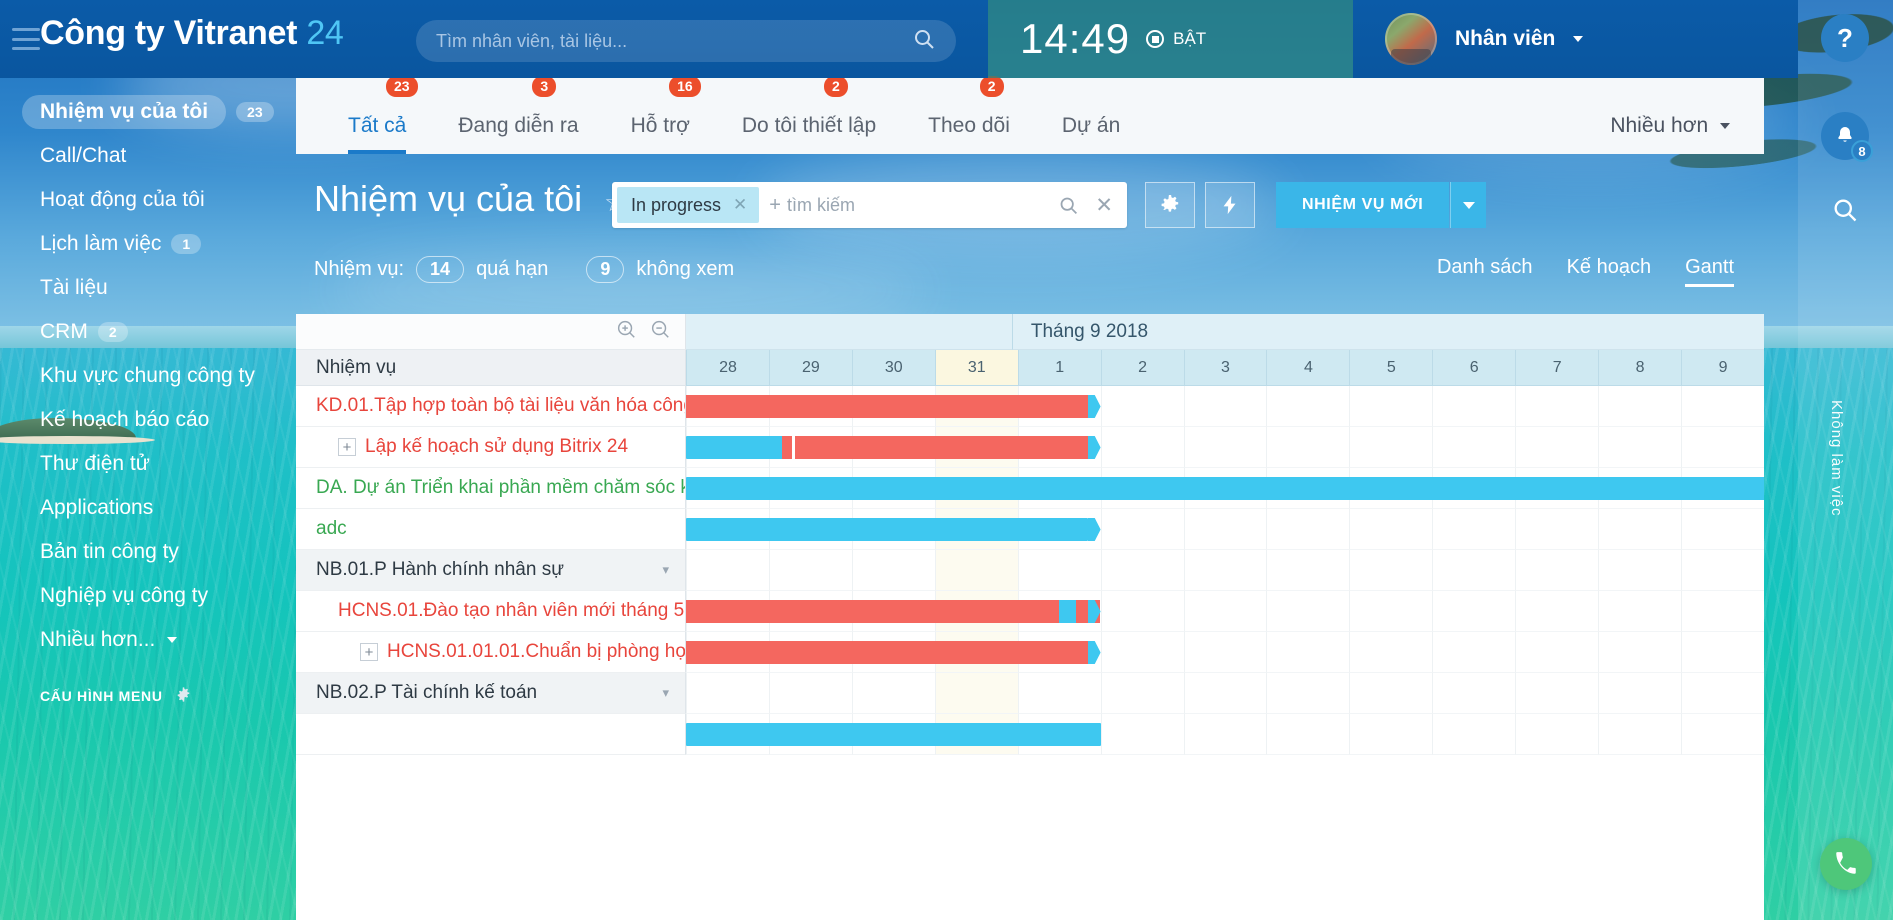 This screenshot has width=1893, height=920. I want to click on zoom-out-icon, so click(660, 331).